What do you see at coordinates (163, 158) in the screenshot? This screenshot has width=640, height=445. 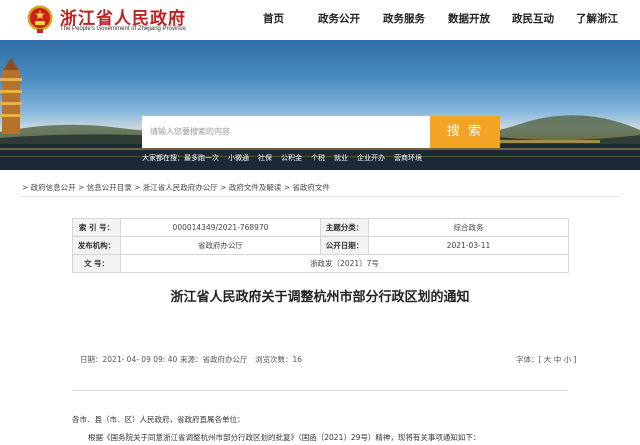 I see `hot-search-label: 大家都在搜：` at bounding box center [163, 158].